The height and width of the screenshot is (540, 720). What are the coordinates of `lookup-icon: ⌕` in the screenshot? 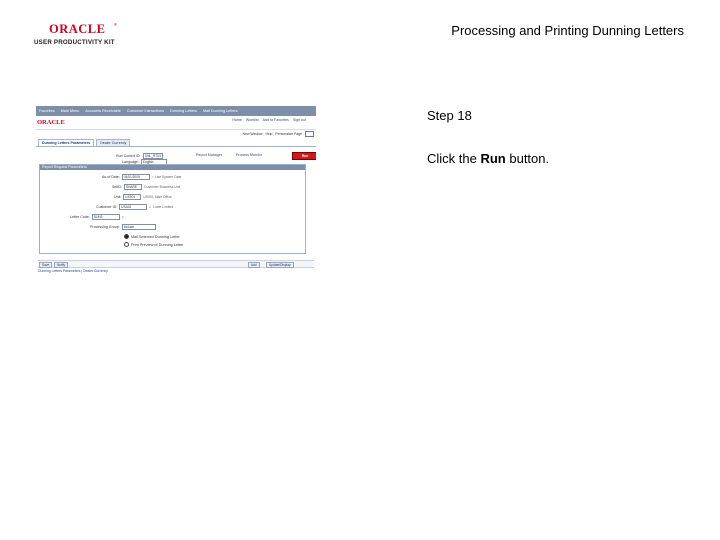 It's located at (150, 207).